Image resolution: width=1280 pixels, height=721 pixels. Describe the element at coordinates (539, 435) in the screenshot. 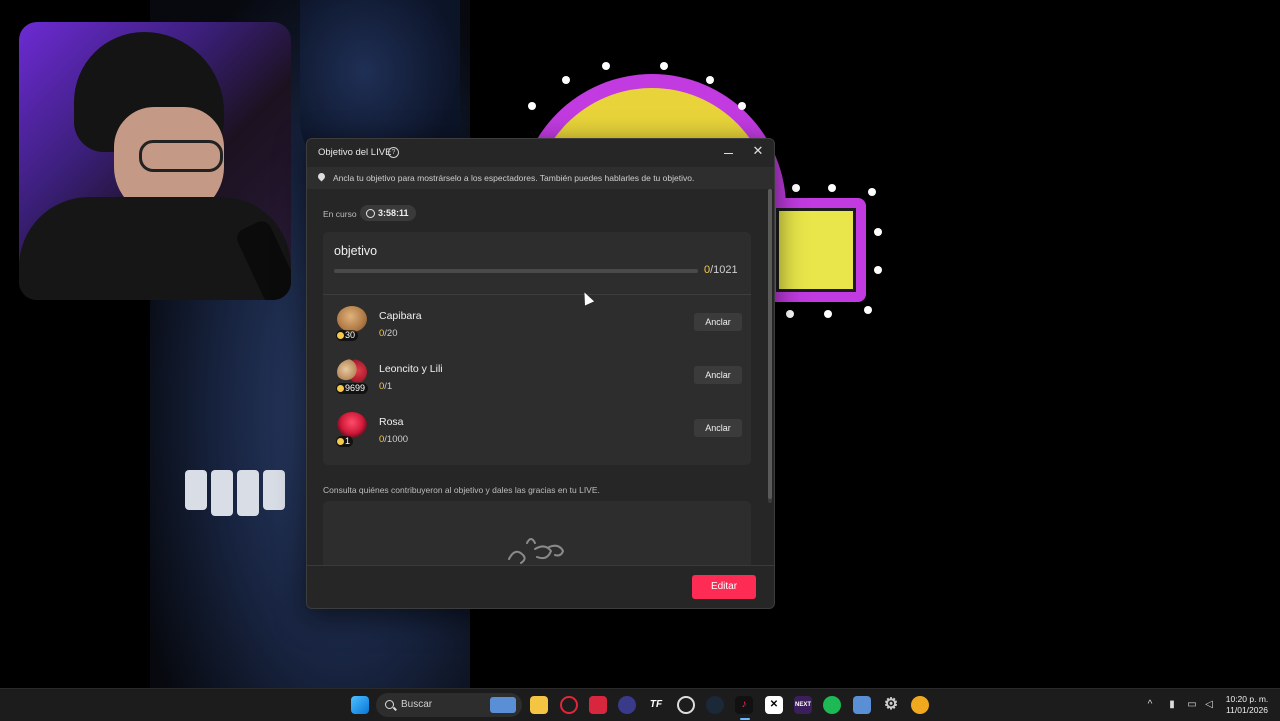

I see `gift-row-rosa: 1 Rosa 0/1000 Anclar` at that location.